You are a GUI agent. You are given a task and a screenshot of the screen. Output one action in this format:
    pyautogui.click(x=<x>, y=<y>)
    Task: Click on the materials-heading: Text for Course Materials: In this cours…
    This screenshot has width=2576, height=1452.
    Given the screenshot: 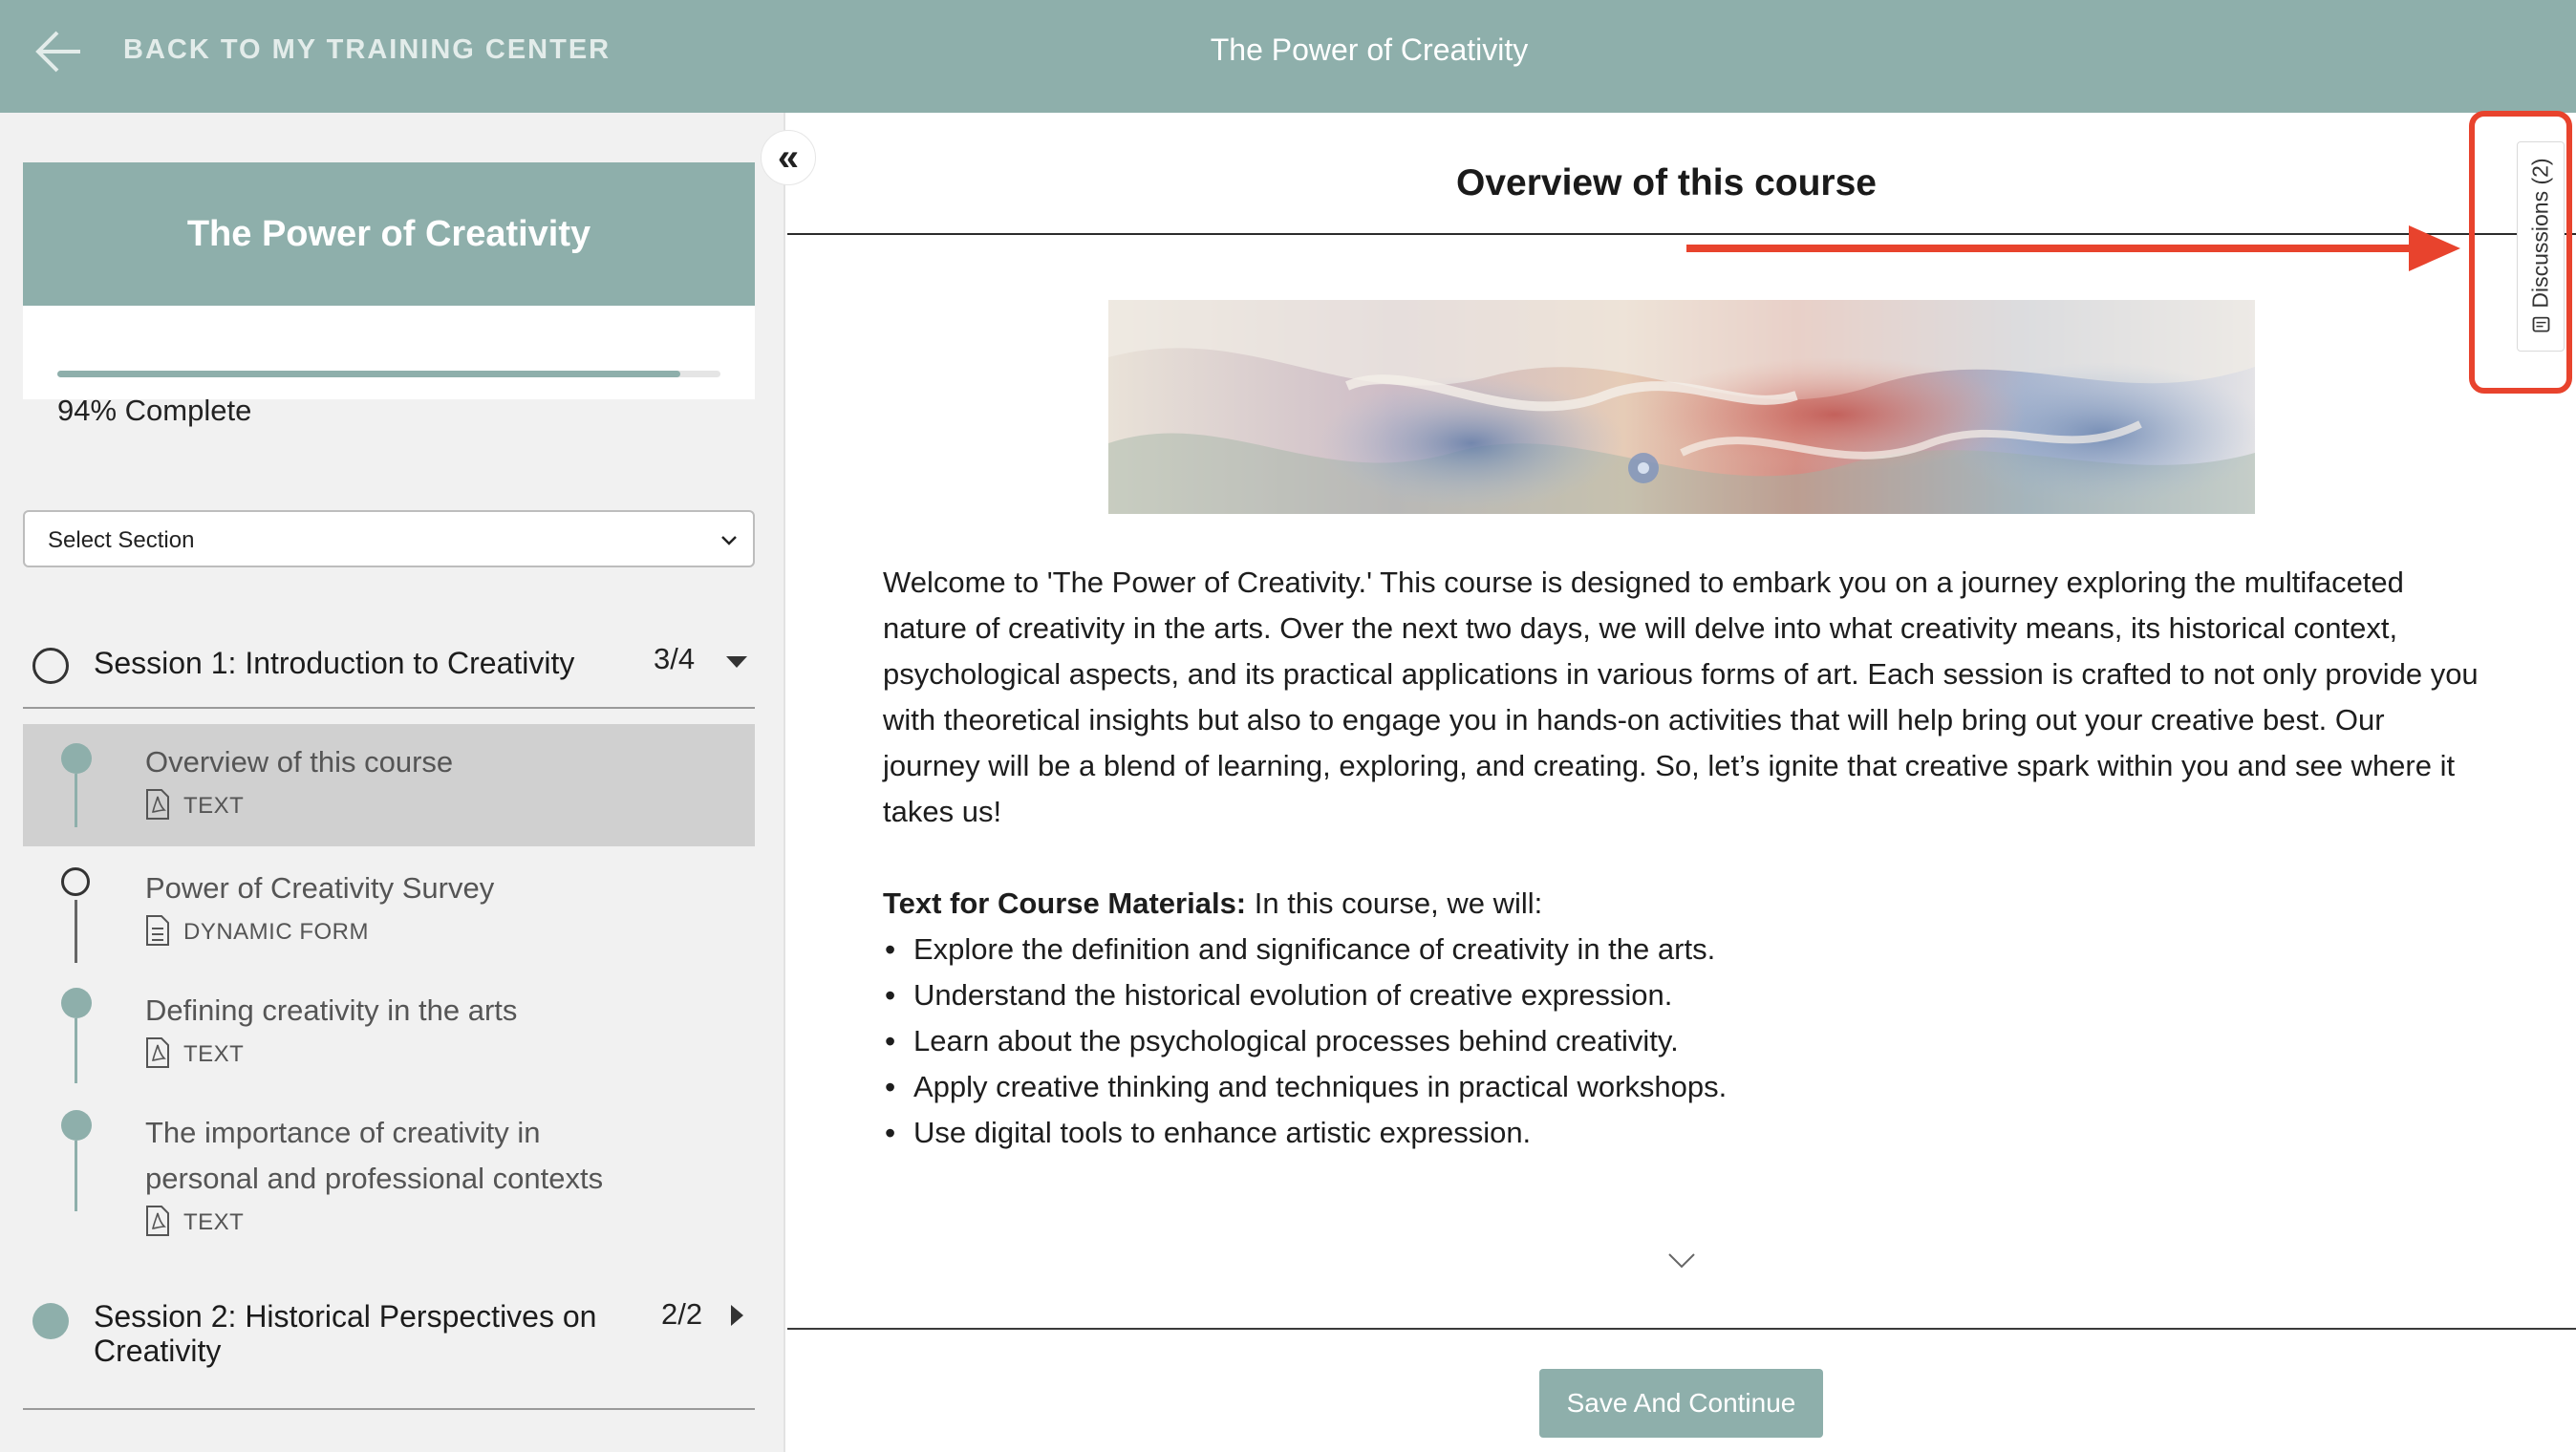 What is the action you would take?
    pyautogui.click(x=1647, y=904)
    